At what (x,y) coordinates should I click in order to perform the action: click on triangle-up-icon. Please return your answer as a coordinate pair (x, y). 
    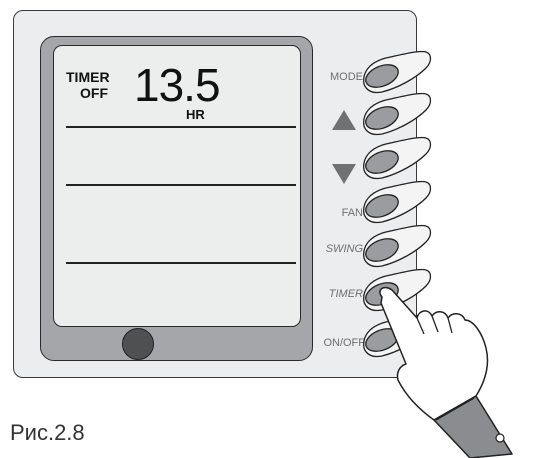
    Looking at the image, I should click on (344, 120).